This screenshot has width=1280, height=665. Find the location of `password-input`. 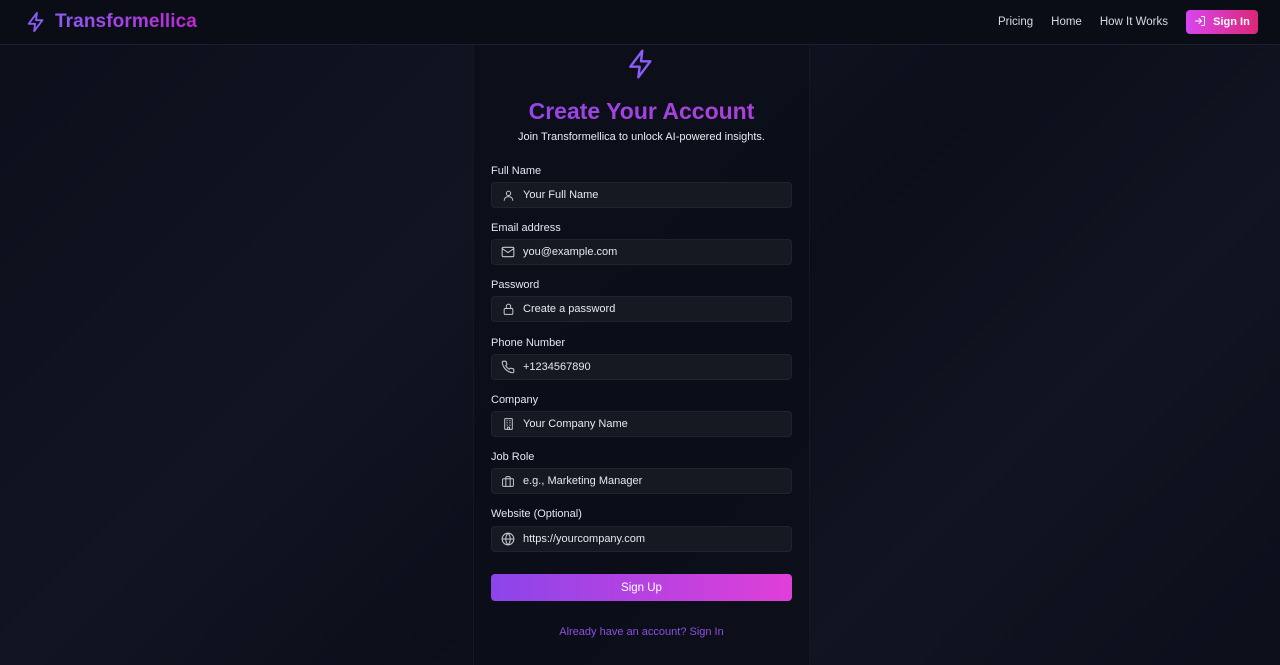

password-input is located at coordinates (648, 309).